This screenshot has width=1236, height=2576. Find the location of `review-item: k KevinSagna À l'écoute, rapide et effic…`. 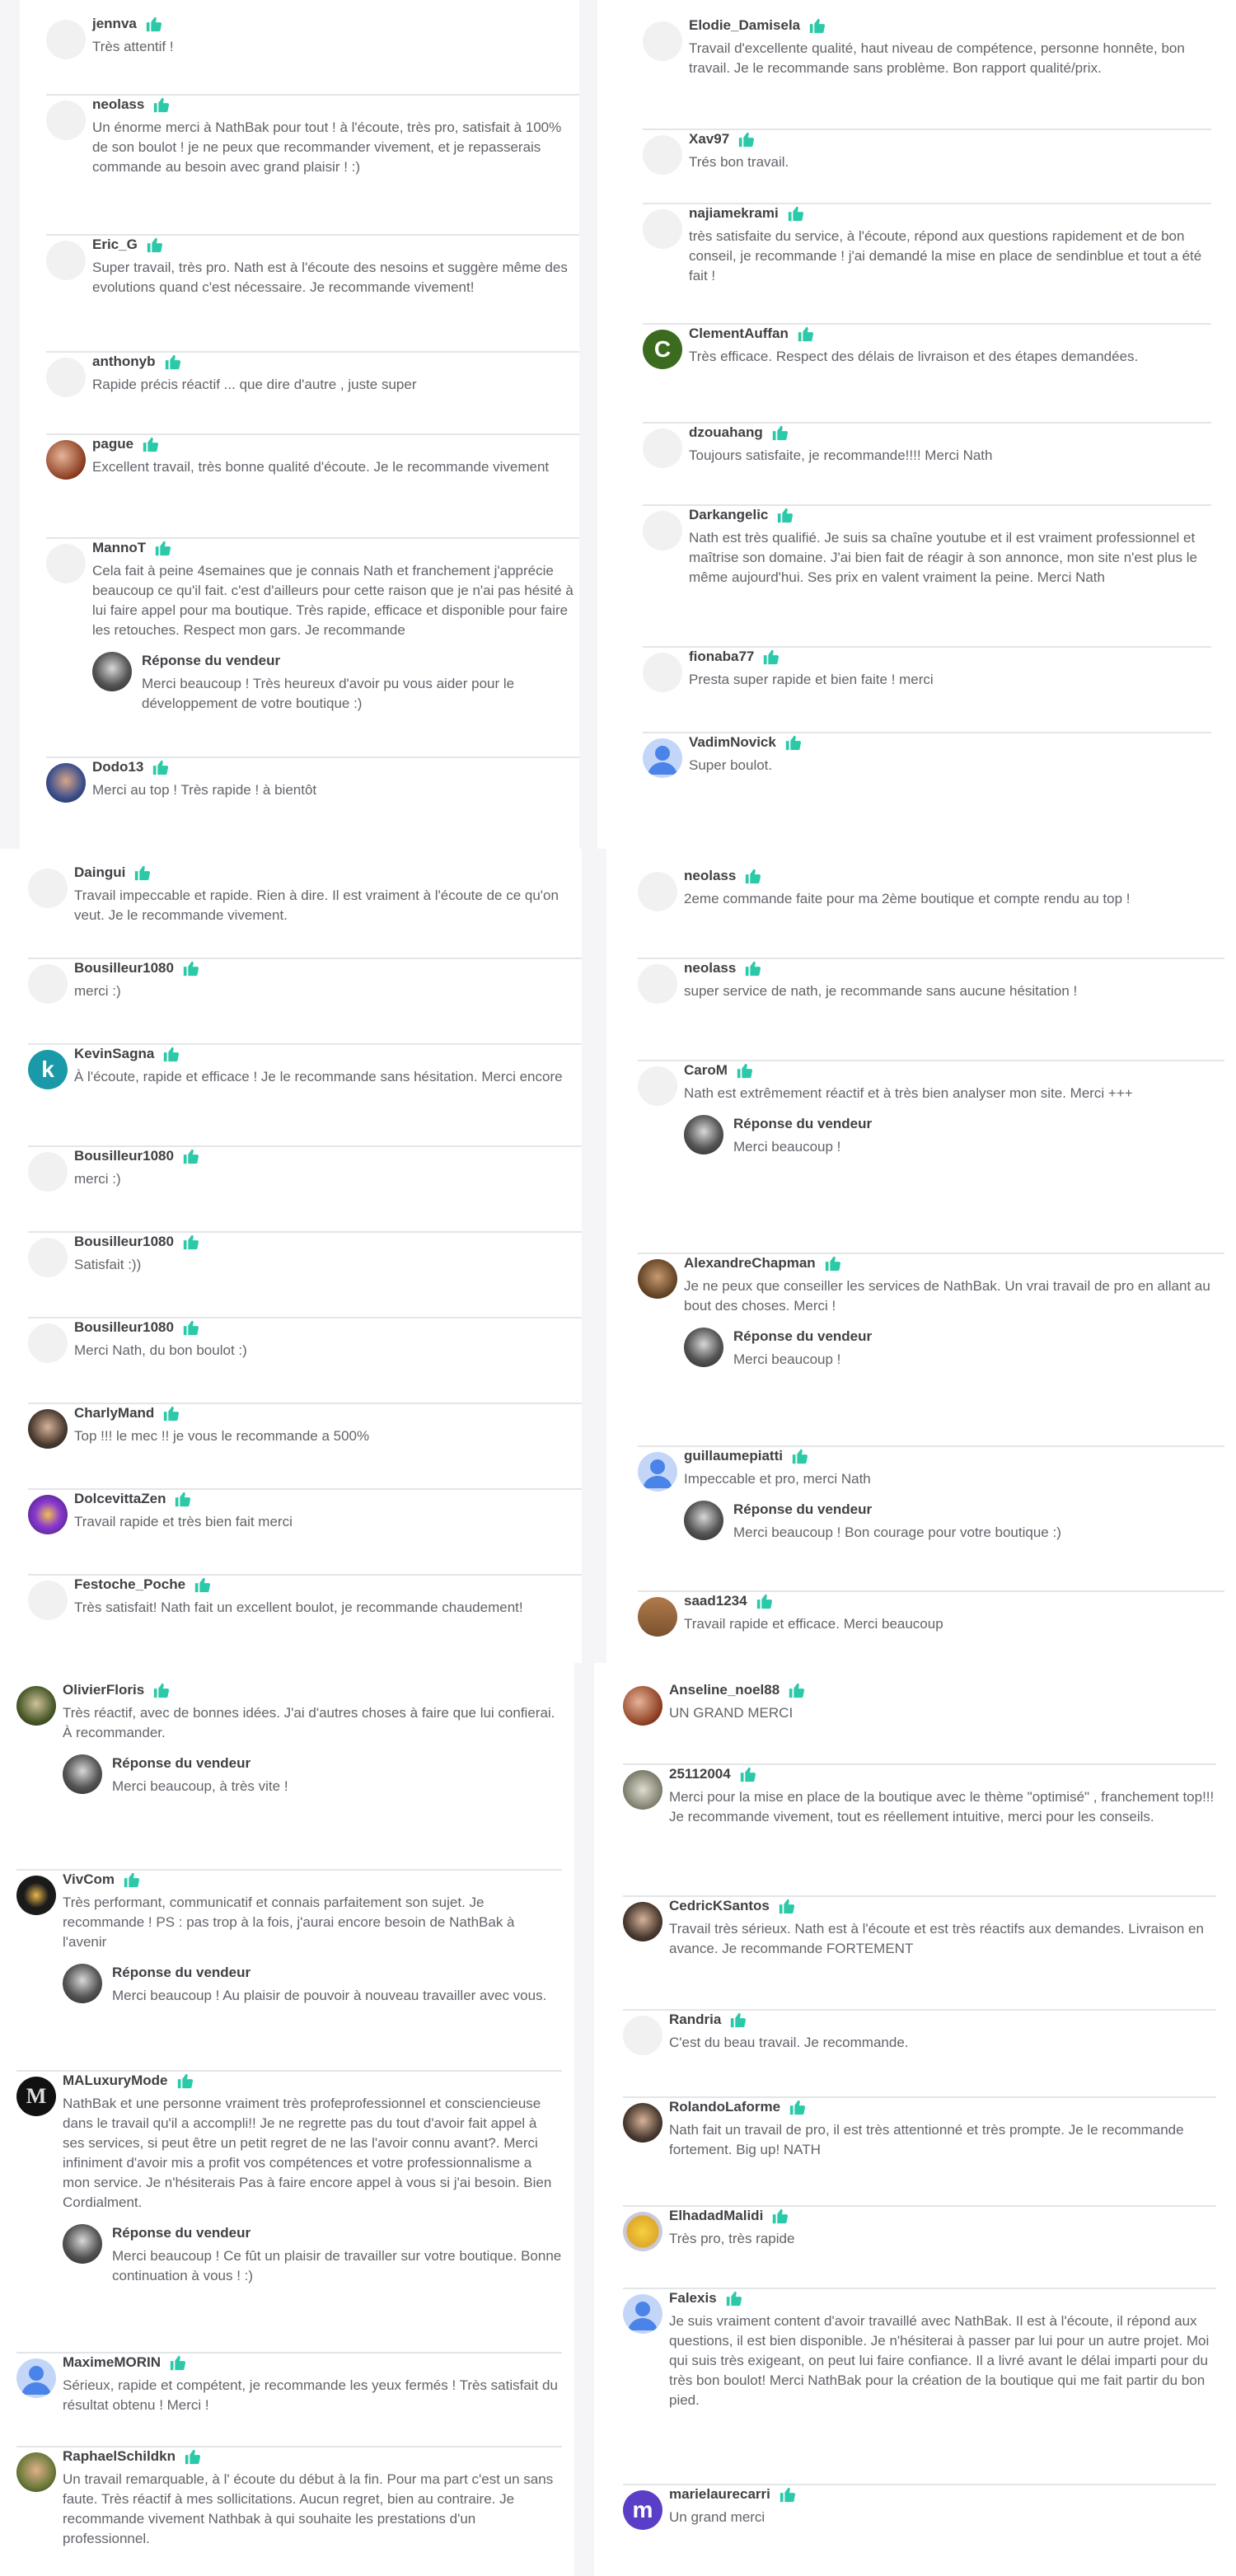

review-item: k KevinSagna À l'écoute, rapide et effic… is located at coordinates (305, 1096).